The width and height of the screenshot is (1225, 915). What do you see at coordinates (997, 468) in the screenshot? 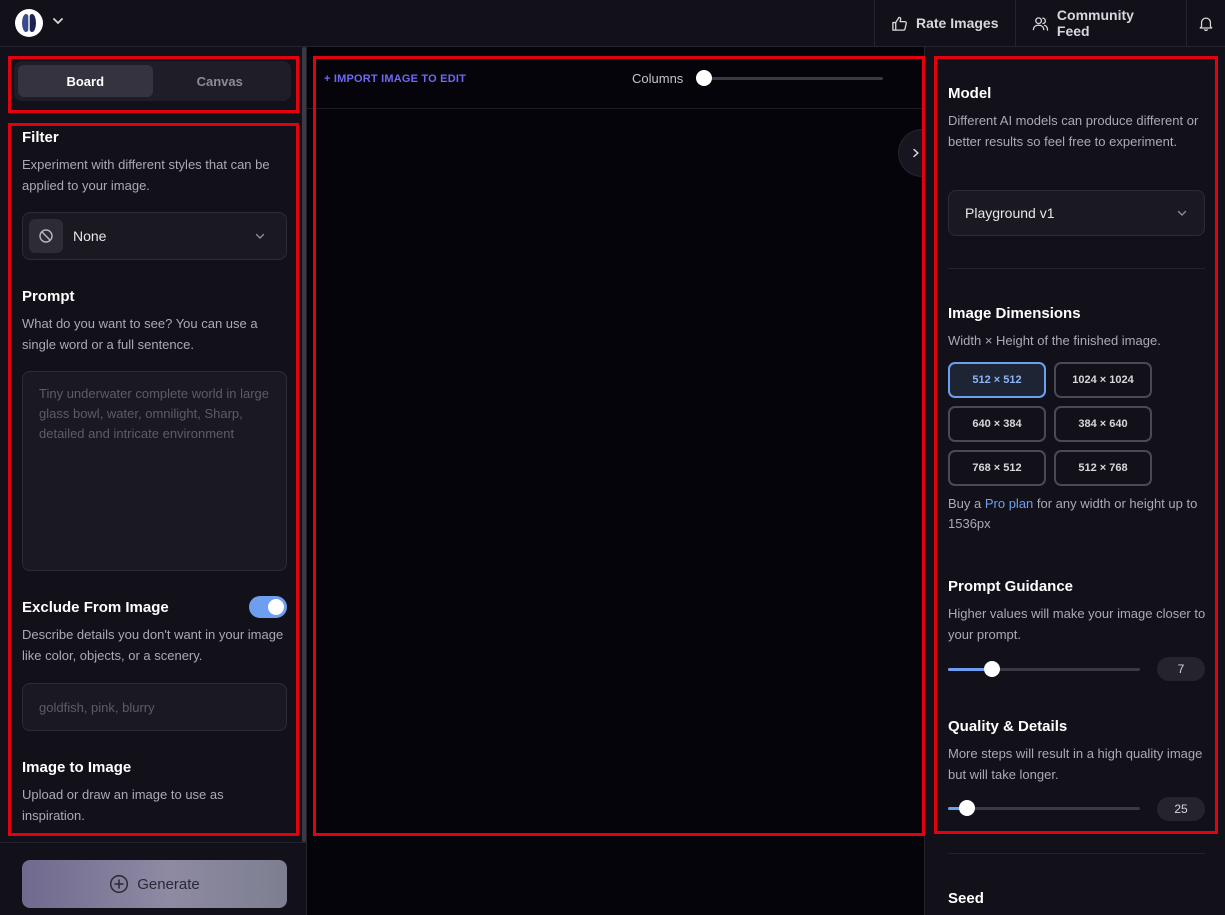
I see `dimension-option-768x512: 768 × 512` at bounding box center [997, 468].